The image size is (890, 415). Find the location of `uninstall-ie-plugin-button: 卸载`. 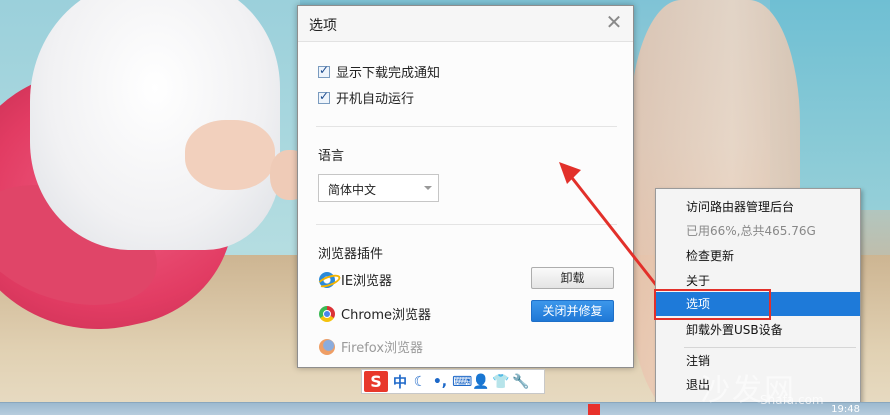

uninstall-ie-plugin-button: 卸载 is located at coordinates (572, 278).